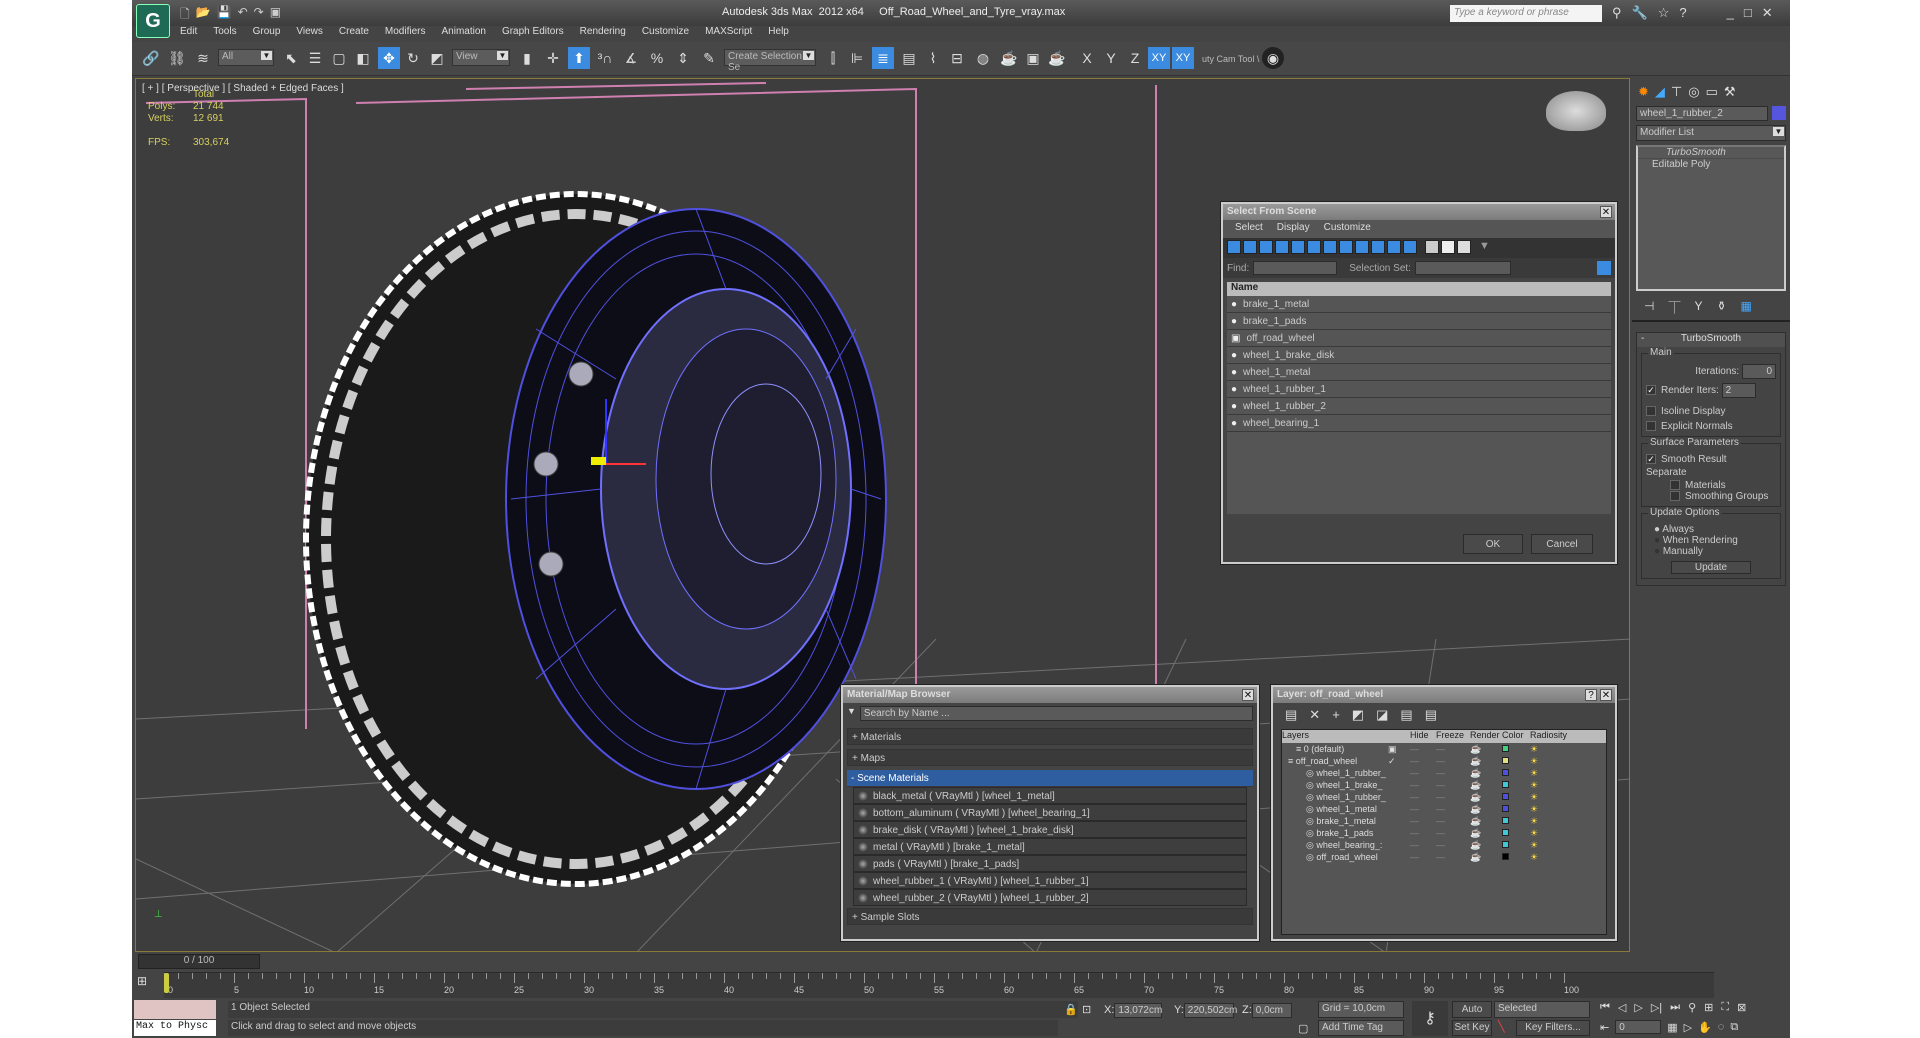 The width and height of the screenshot is (1920, 1038). Describe the element at coordinates (1516, 736) in the screenshot. I see `col-color: Color` at that location.